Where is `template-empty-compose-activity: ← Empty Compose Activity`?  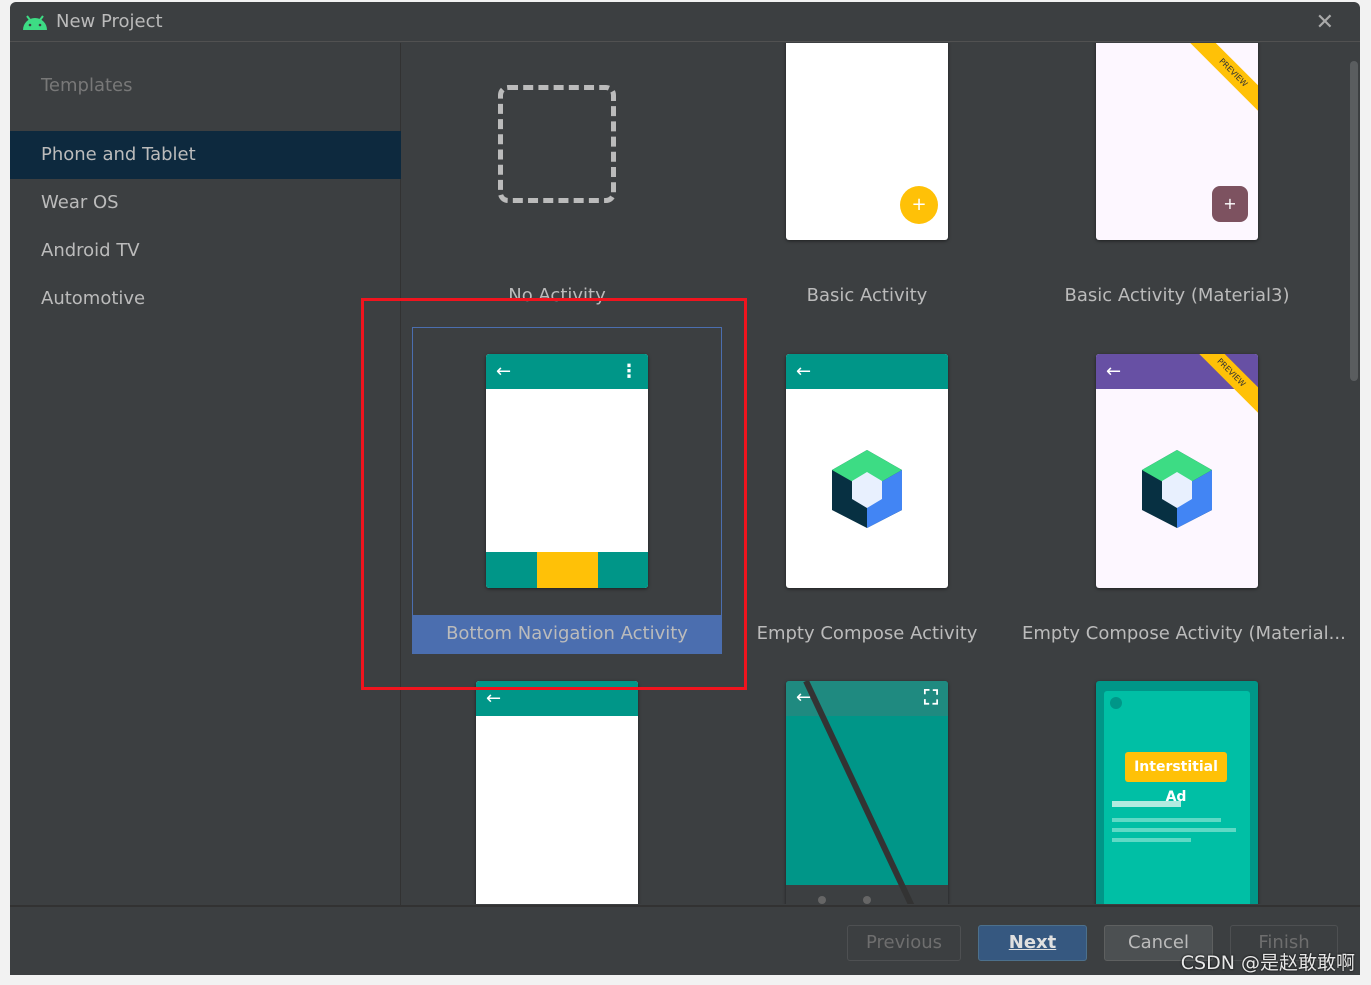
template-empty-compose-activity: ← Empty Compose Activity is located at coordinates (867, 490).